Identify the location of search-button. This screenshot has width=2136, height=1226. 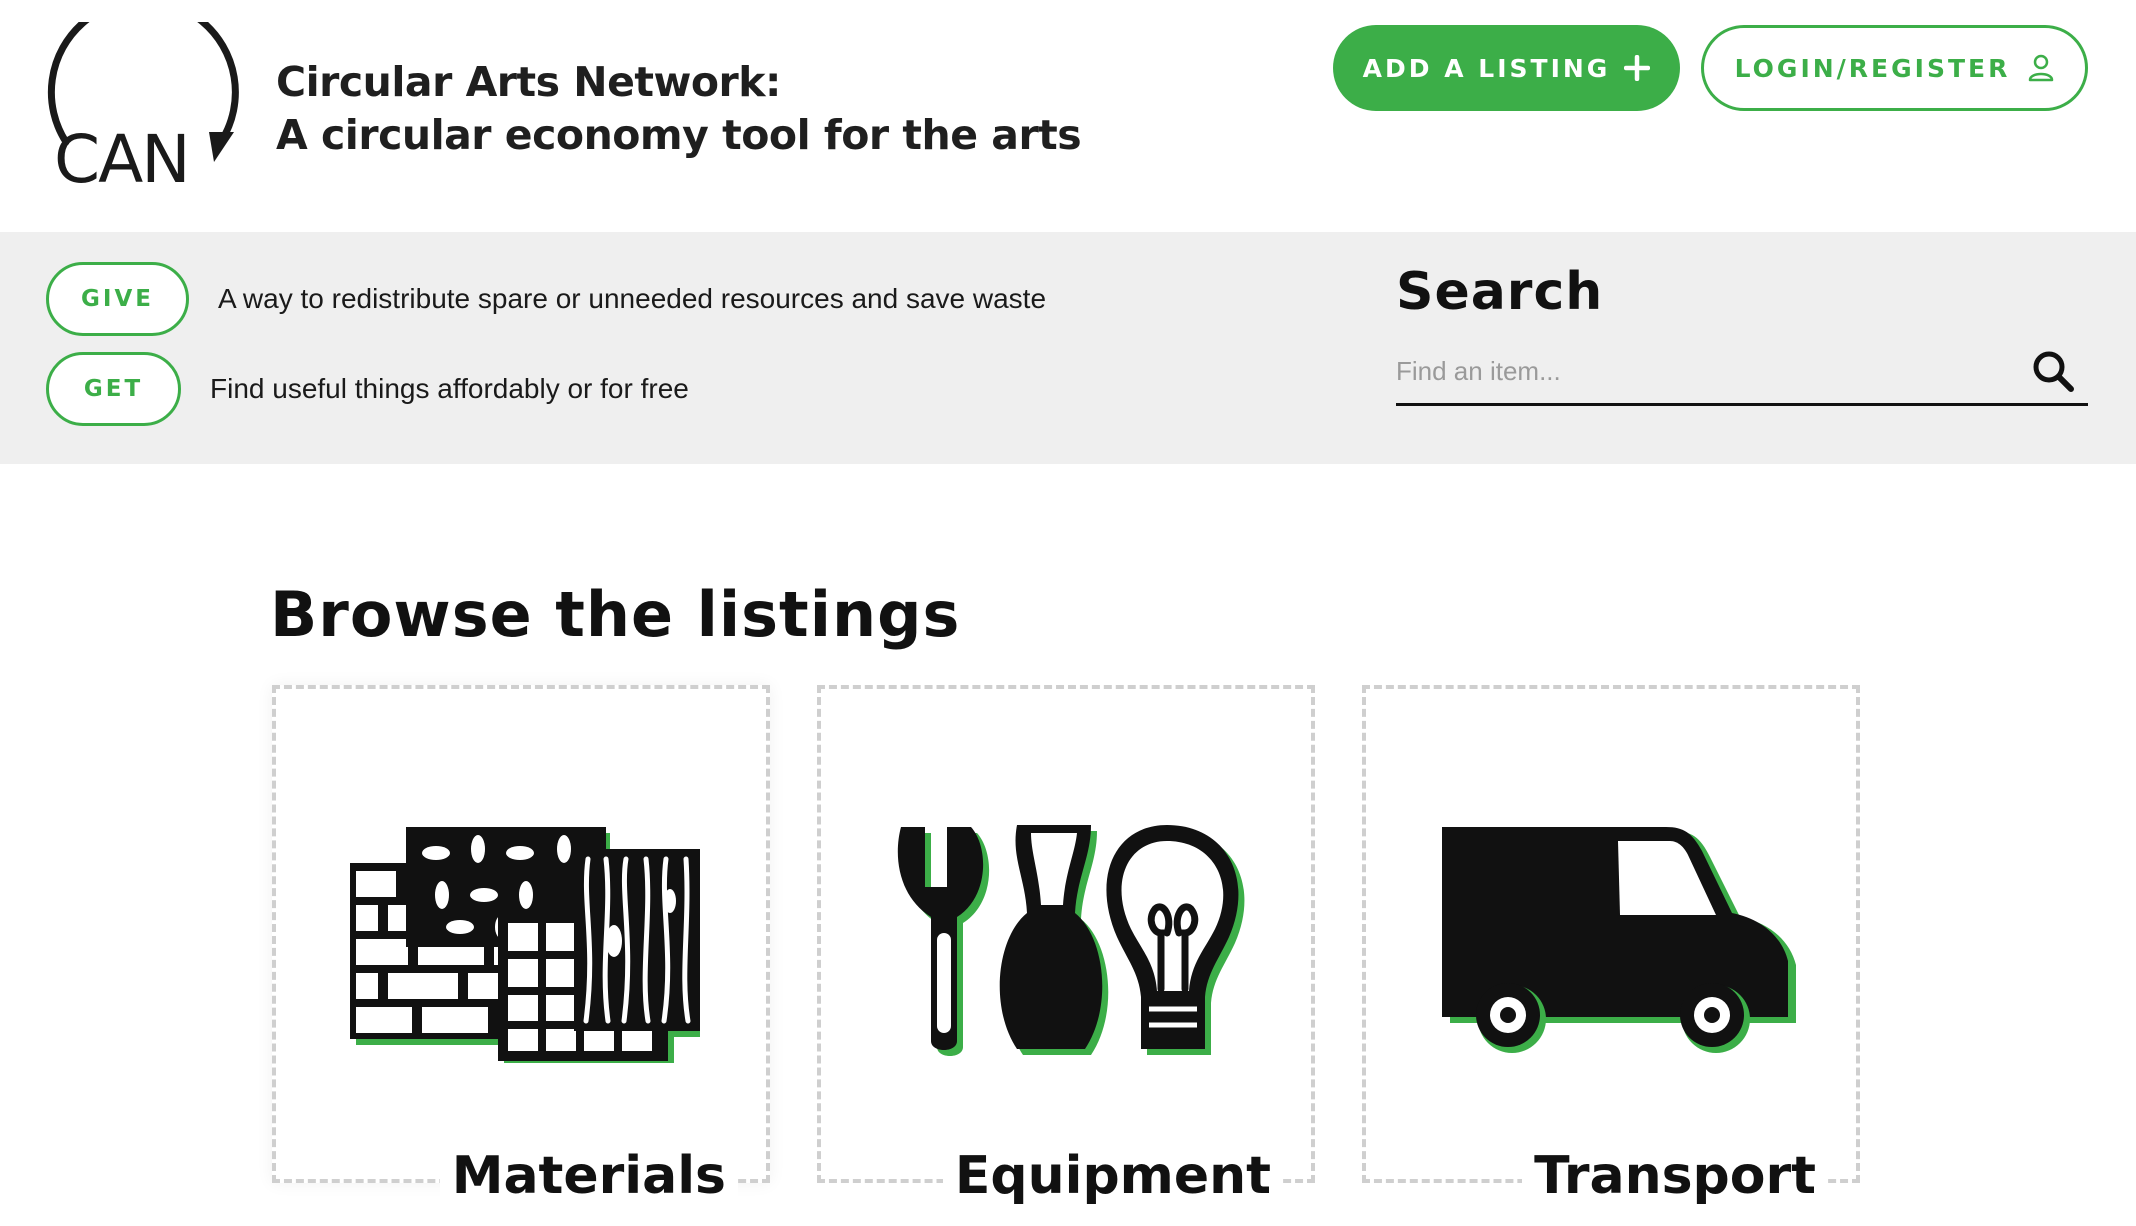
(2053, 371).